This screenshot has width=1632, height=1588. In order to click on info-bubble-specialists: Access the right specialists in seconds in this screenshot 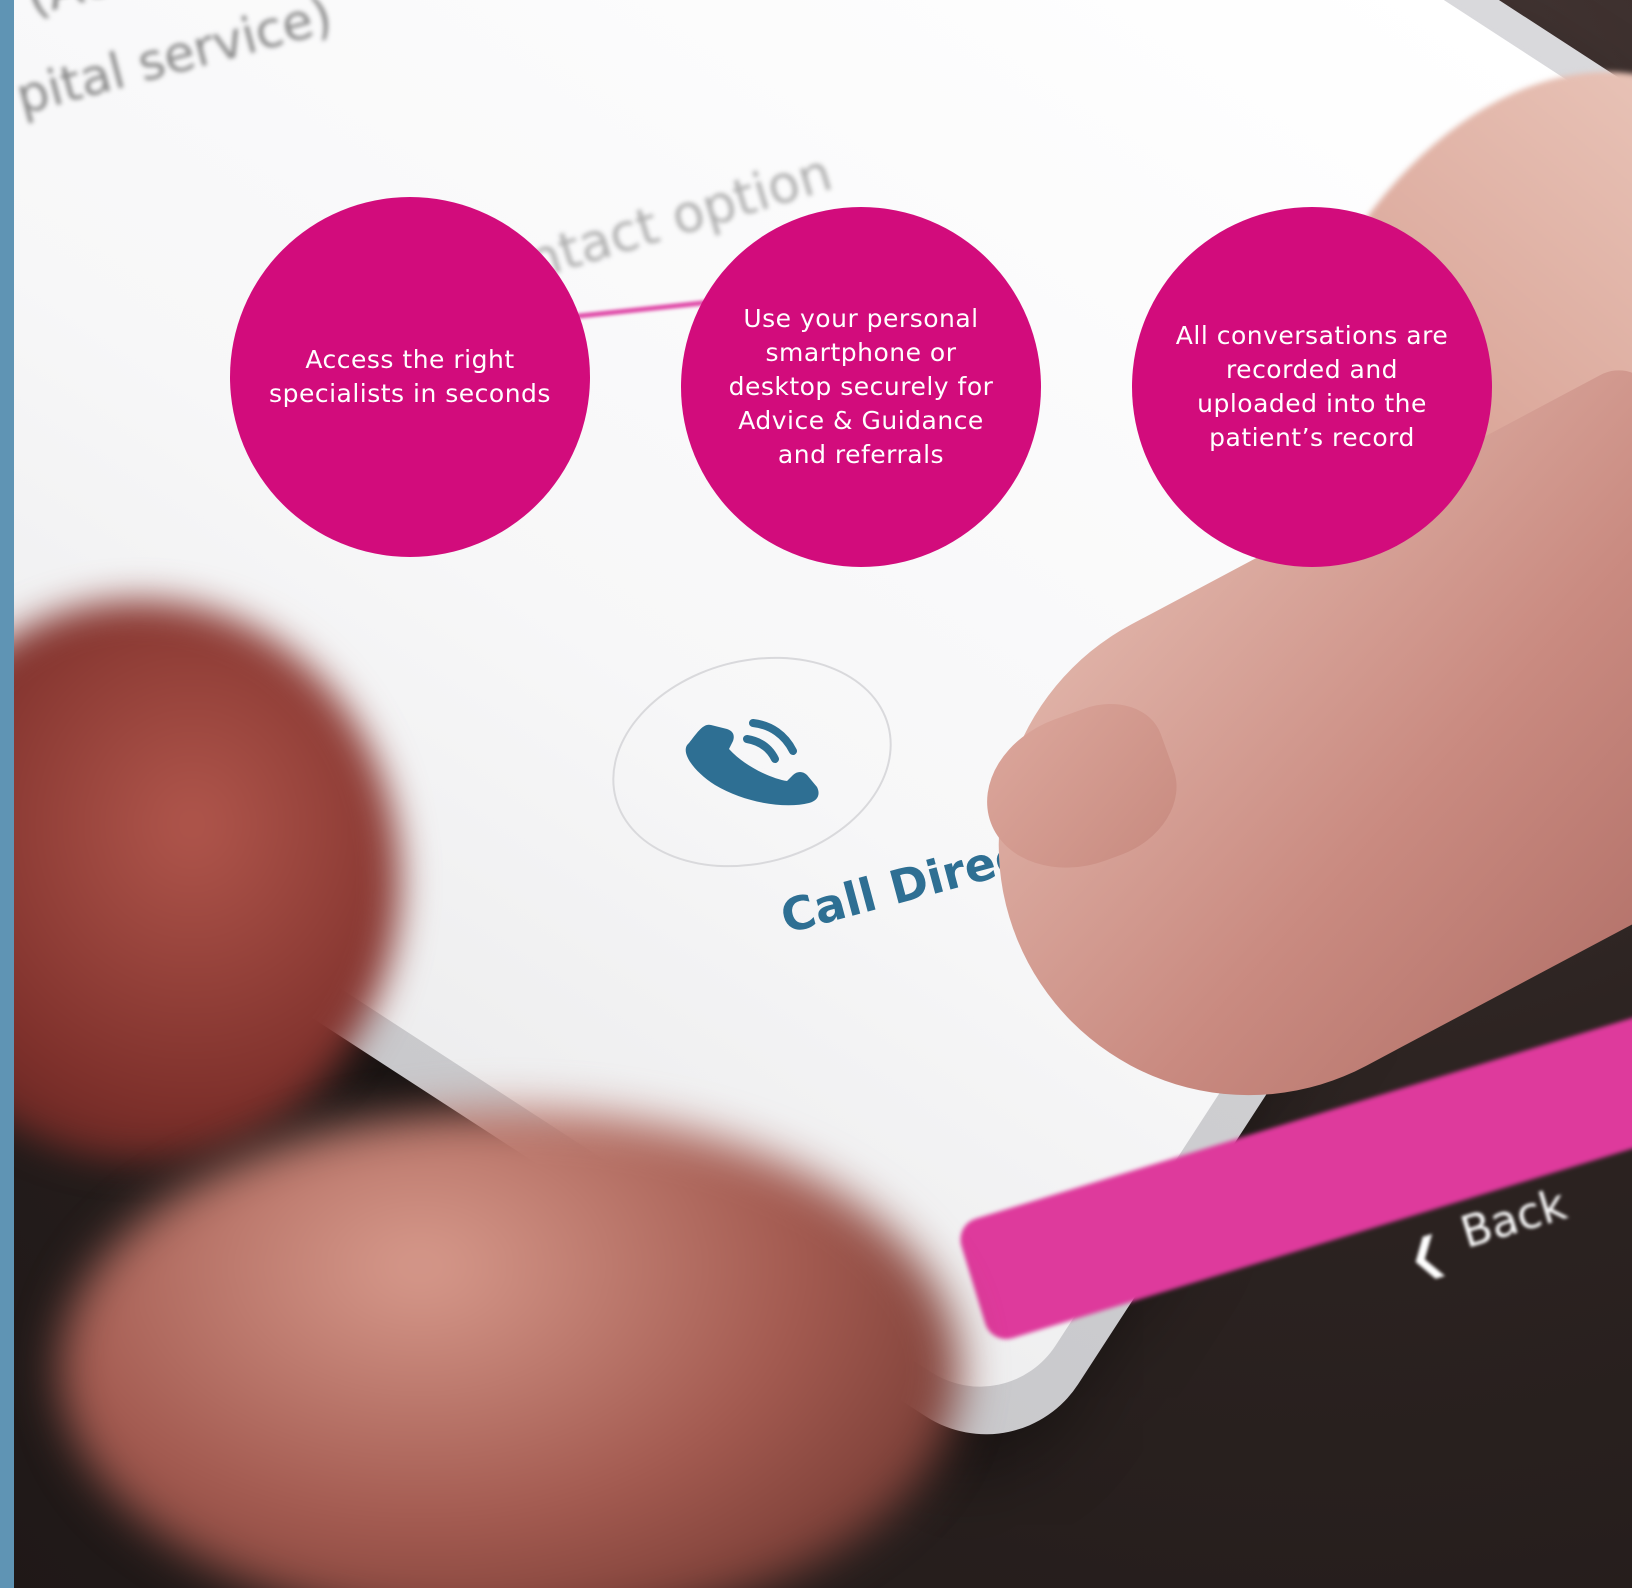, I will do `click(410, 377)`.